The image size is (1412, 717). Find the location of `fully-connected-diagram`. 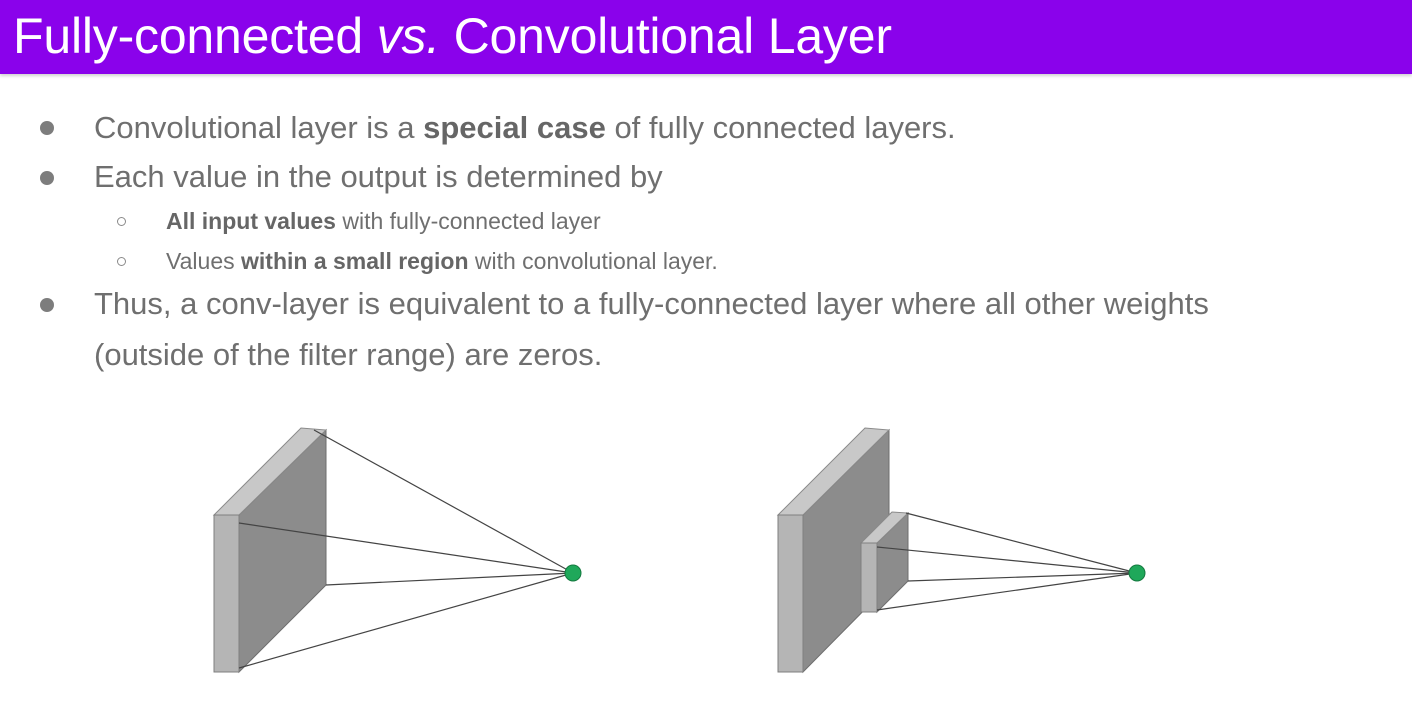

fully-connected-diagram is located at coordinates (397, 550).